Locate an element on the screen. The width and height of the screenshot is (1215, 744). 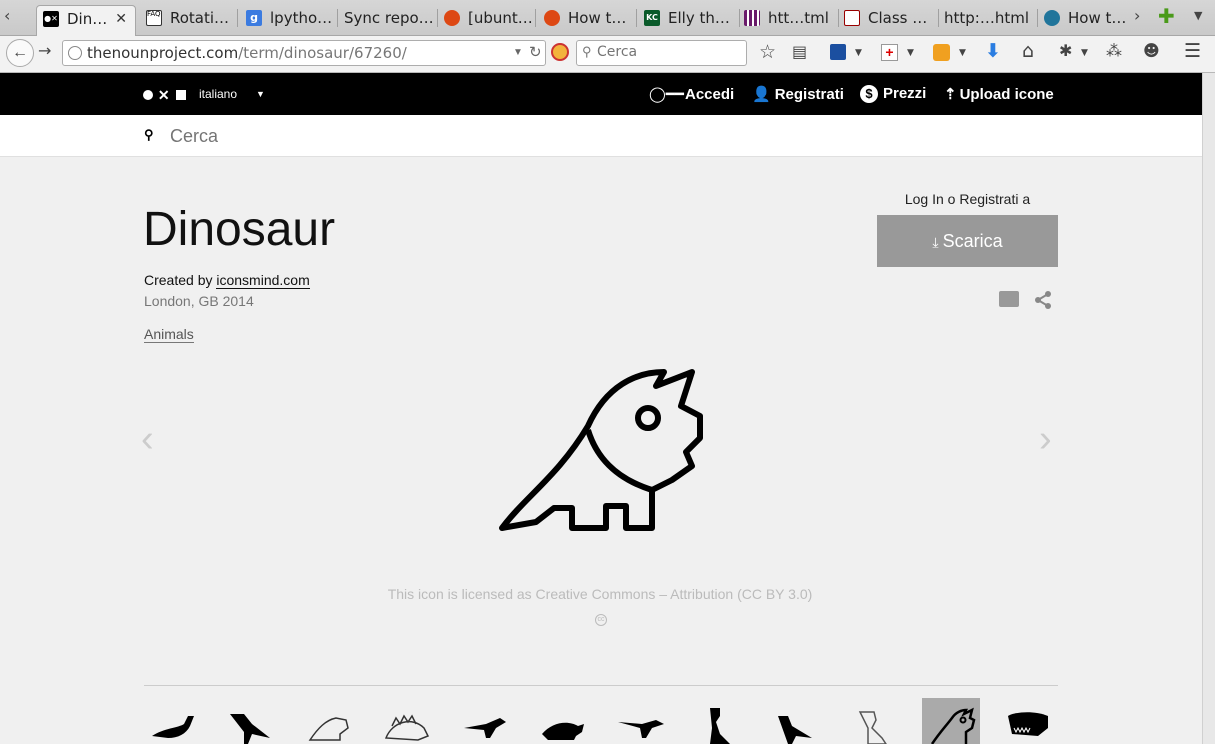
downloads-arrow-icon: ⬇ is located at coordinates (993, 51).